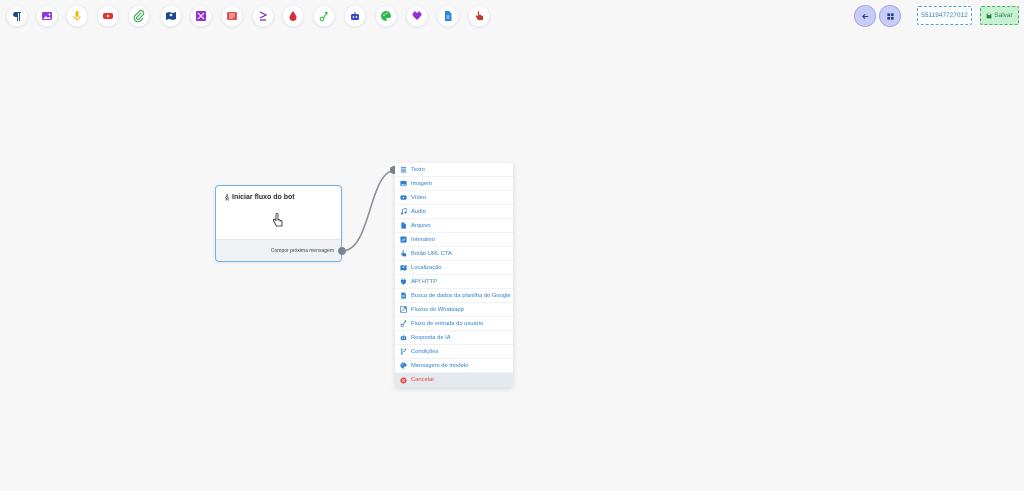  Describe the element at coordinates (403, 380) in the screenshot. I see `close-icon` at that location.